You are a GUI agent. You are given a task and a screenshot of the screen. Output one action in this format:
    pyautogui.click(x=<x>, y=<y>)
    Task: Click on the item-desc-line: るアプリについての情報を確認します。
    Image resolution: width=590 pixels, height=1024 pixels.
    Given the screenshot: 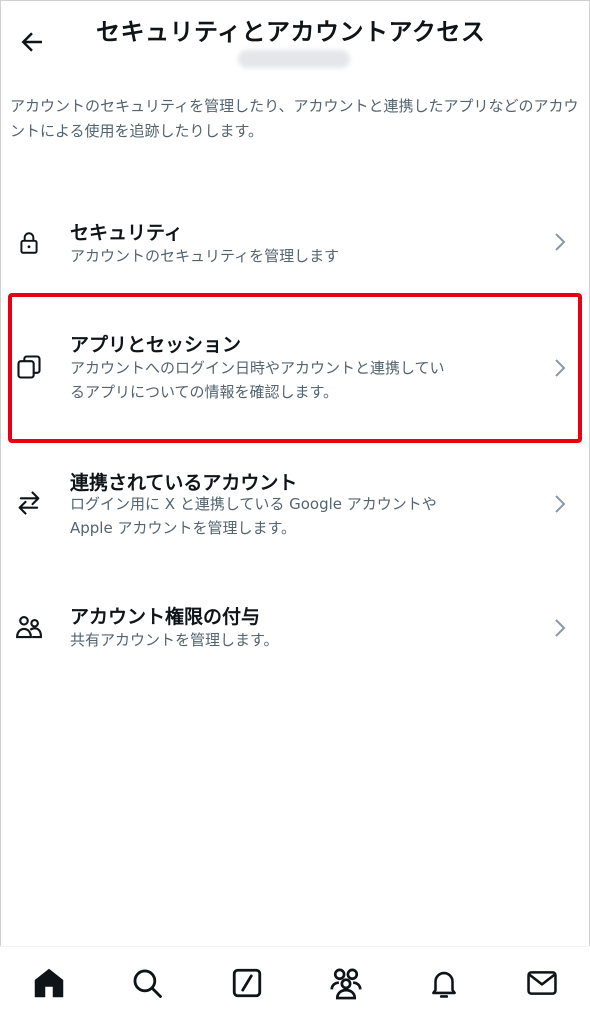 What is the action you would take?
    pyautogui.click(x=204, y=392)
    